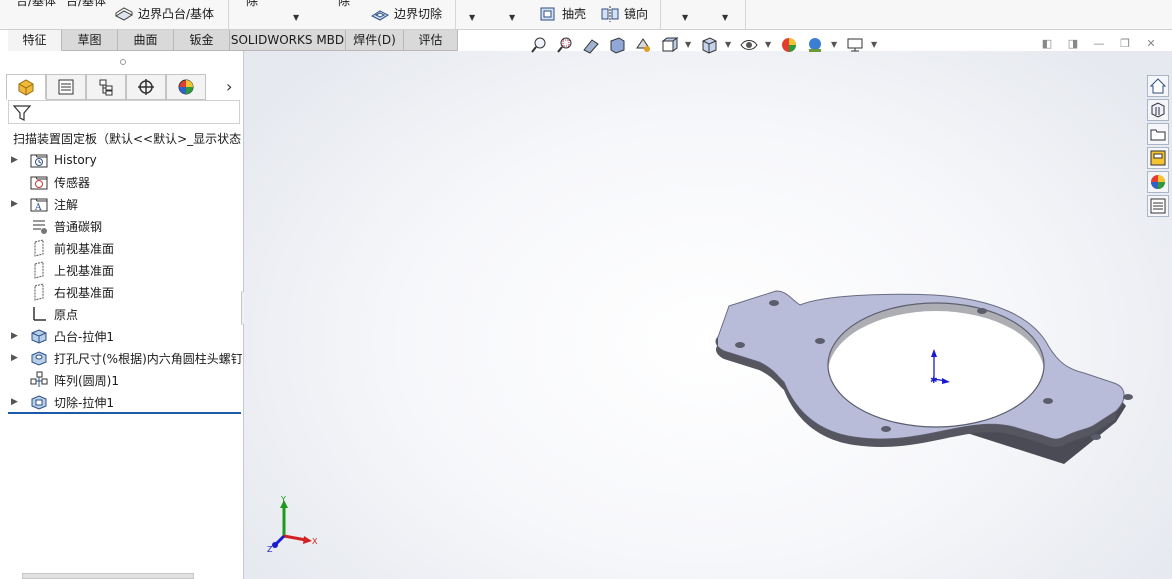 This screenshot has height=579, width=1172. I want to click on tree-item-circular-pattern1: 阵列(圆周)1, so click(121, 380).